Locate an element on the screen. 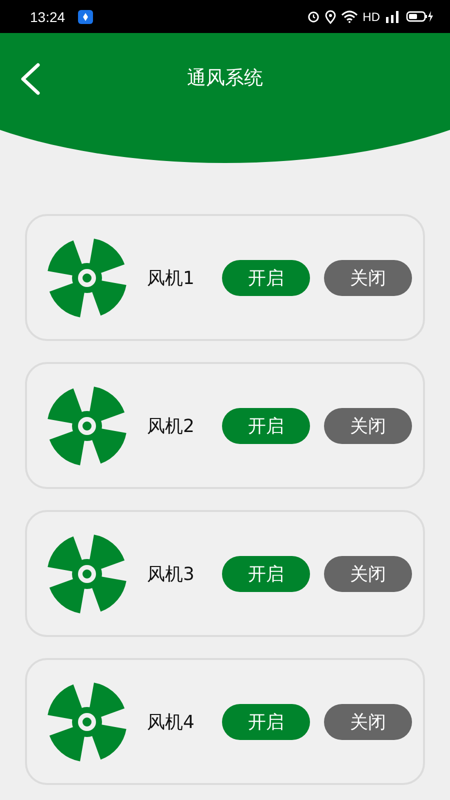 The image size is (450, 800). wifi-icon is located at coordinates (349, 16).